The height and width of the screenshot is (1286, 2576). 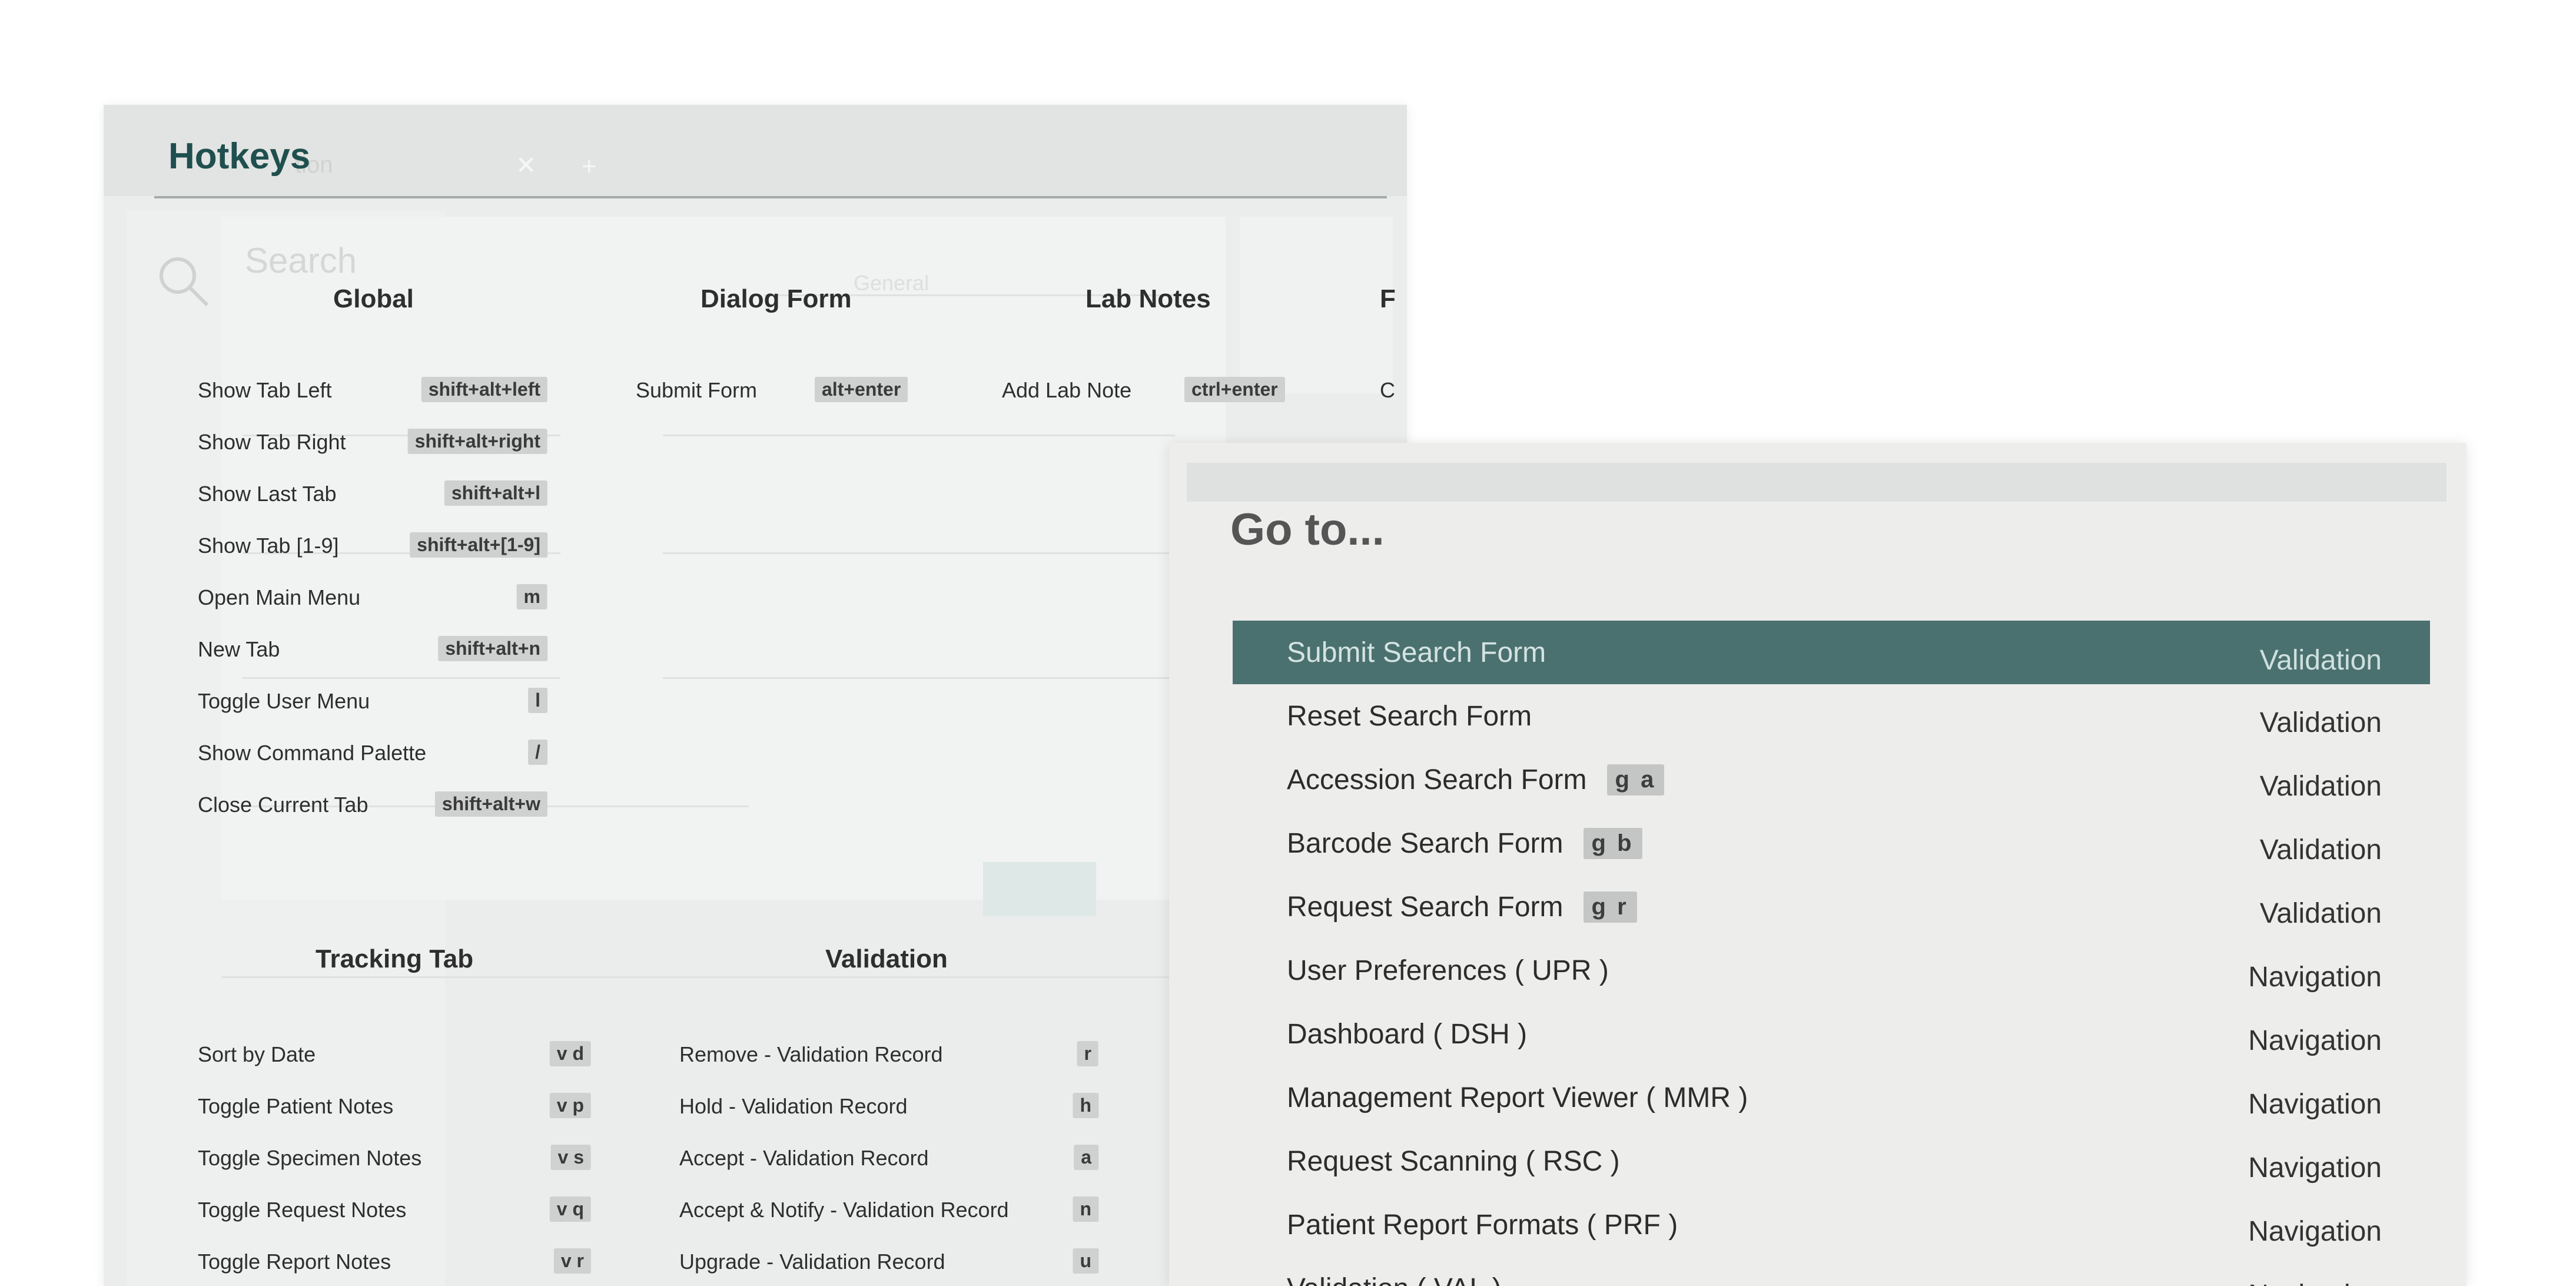 I want to click on background-tab-close-icon: ✕, so click(x=526, y=165).